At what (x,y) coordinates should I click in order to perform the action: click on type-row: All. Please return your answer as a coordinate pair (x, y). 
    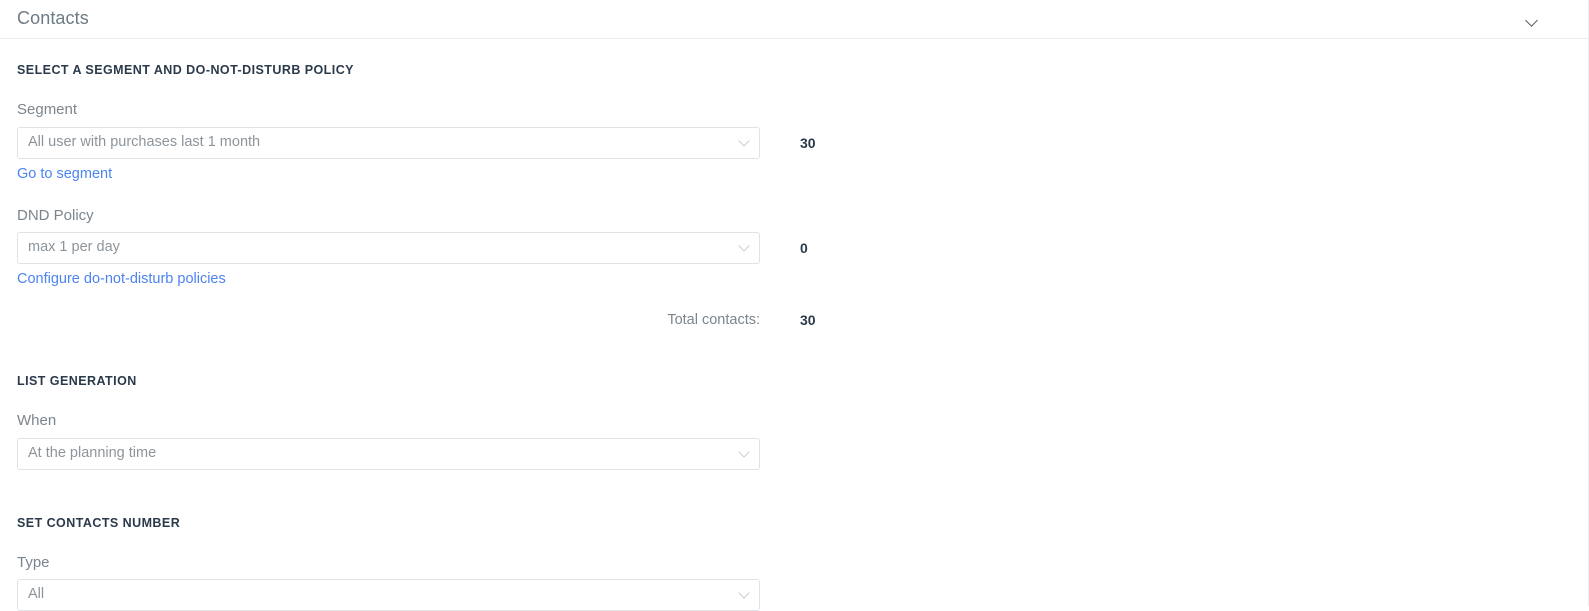
    Looking at the image, I should click on (794, 595).